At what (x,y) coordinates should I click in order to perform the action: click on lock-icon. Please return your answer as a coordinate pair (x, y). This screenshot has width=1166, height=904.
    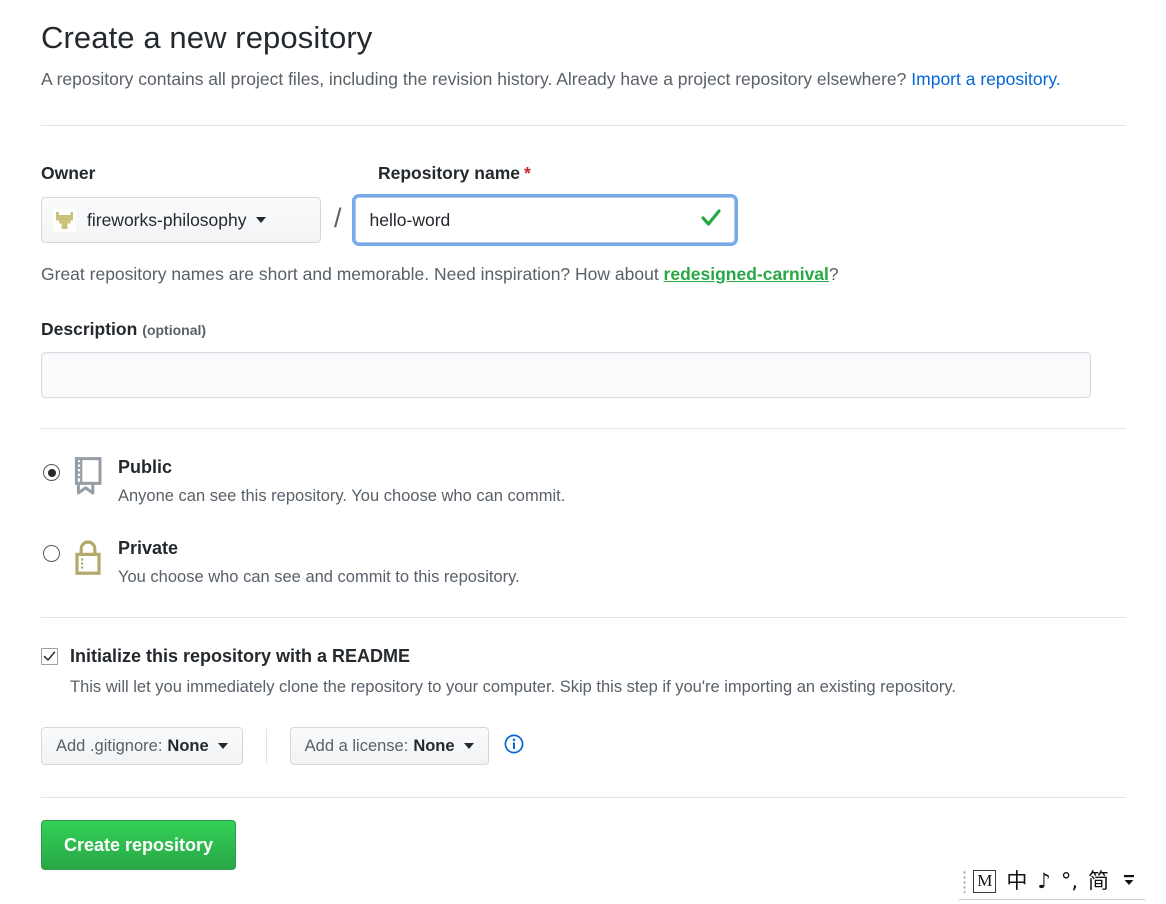
    Looking at the image, I should click on (88, 559).